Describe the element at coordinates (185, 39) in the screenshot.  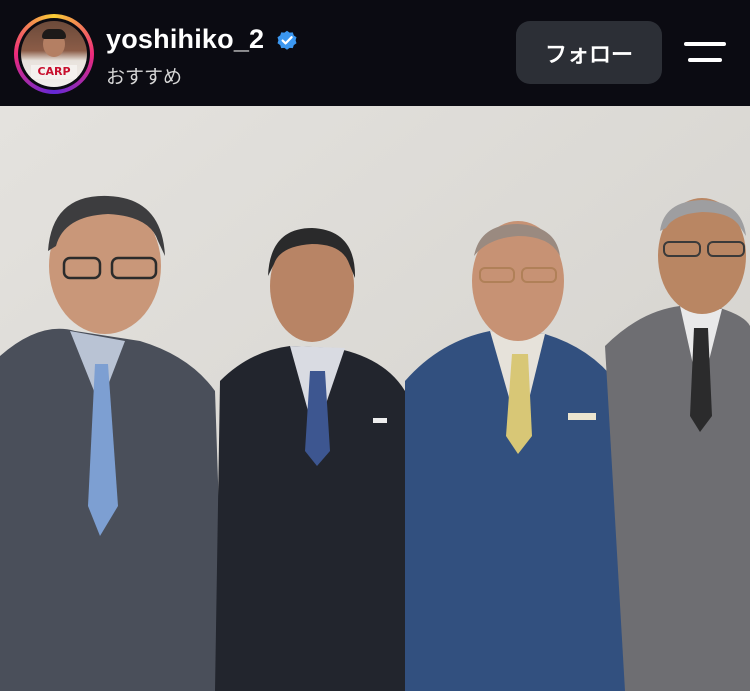
I see `username-link: yoshihiko_2` at that location.